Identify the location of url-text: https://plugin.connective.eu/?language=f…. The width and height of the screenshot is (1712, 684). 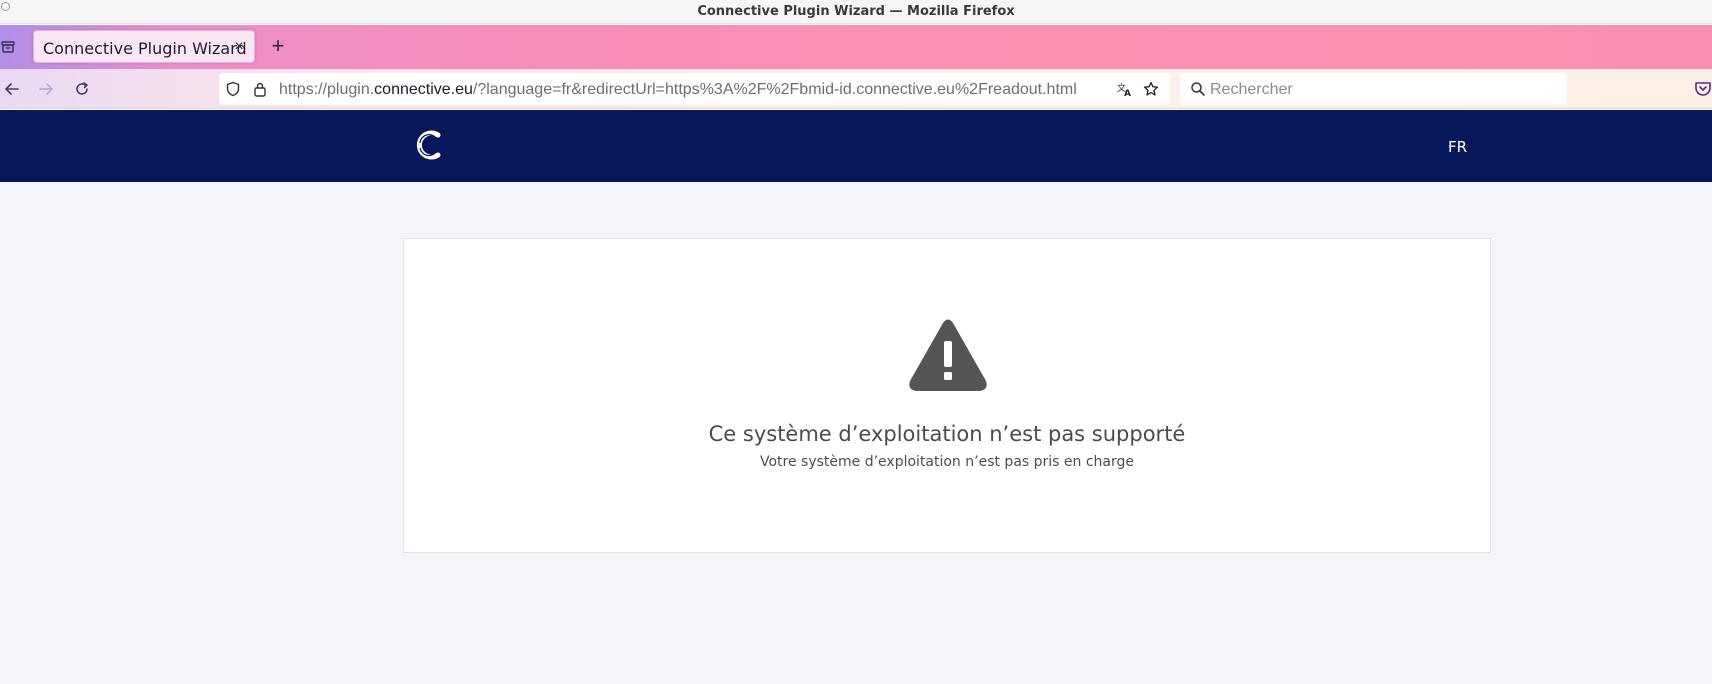
(698, 90).